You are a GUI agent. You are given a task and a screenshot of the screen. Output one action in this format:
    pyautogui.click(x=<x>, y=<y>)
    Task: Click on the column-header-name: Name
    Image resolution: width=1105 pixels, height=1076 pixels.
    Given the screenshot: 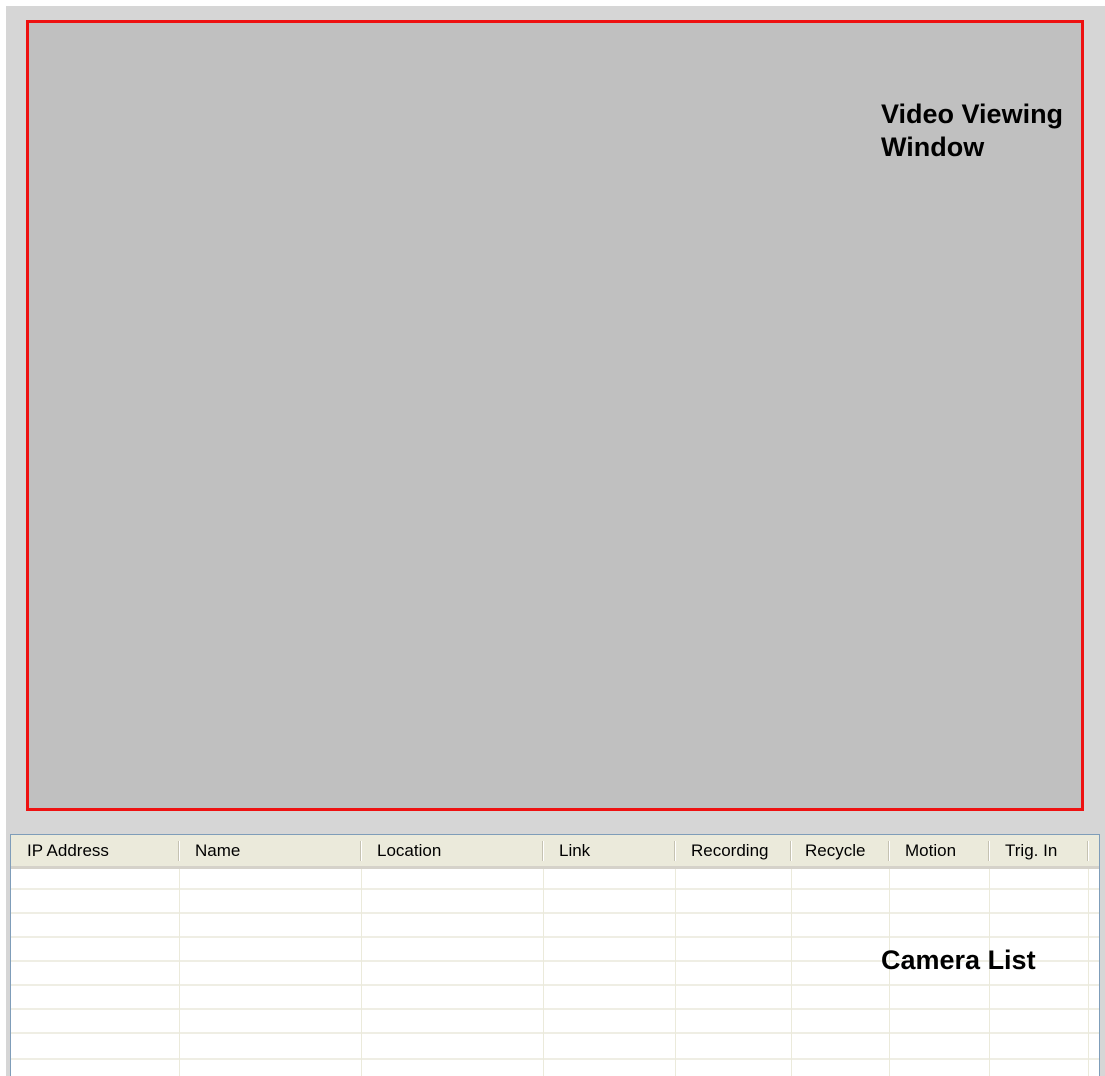 What is the action you would take?
    pyautogui.click(x=270, y=850)
    